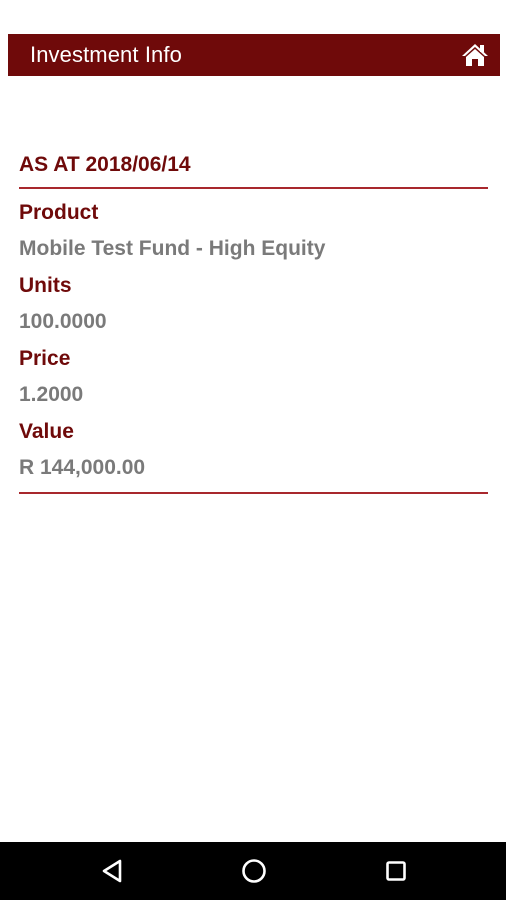  What do you see at coordinates (105, 164) in the screenshot?
I see `as-at-date: AS AT 2018/06/14` at bounding box center [105, 164].